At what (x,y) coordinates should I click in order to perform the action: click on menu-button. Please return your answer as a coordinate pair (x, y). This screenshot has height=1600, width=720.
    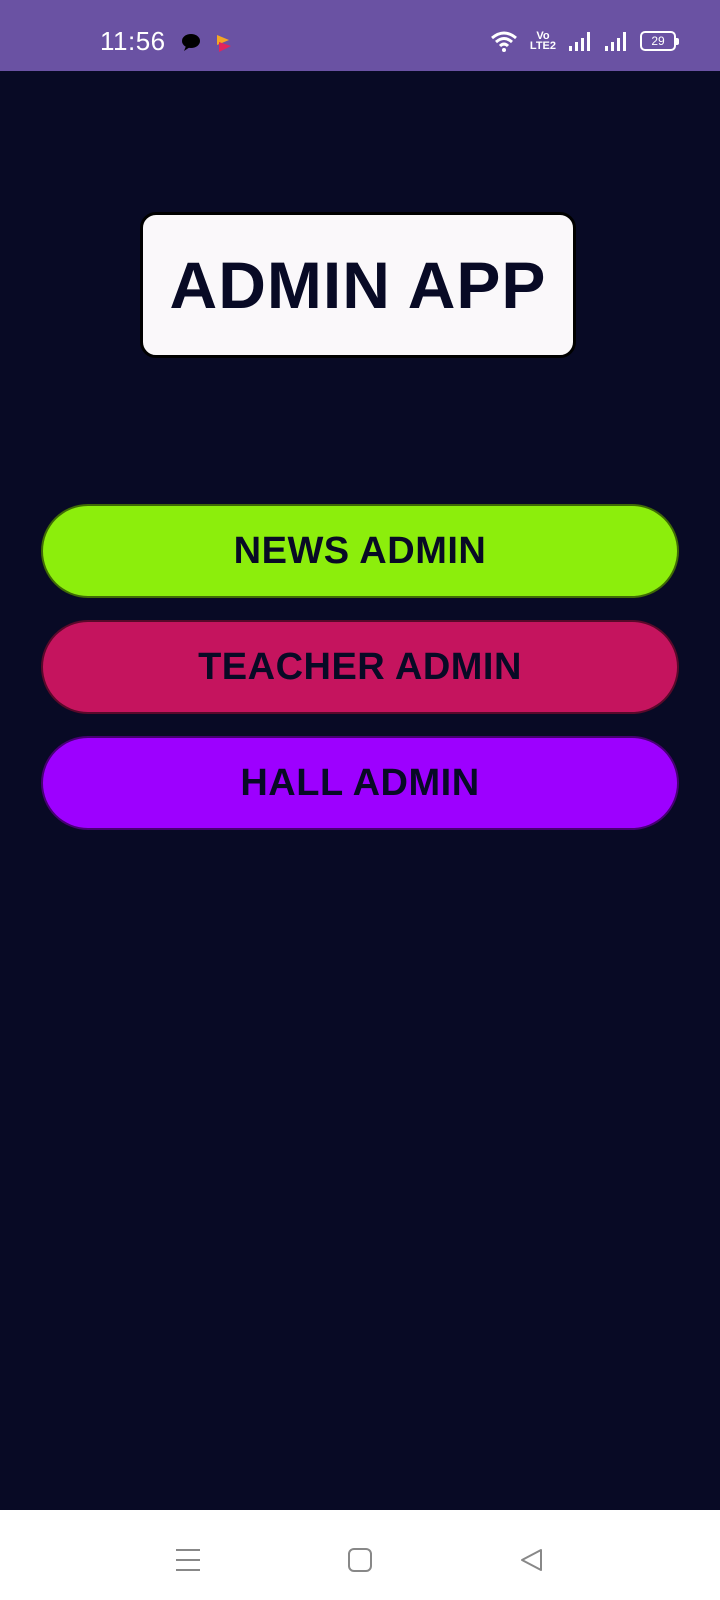
    Looking at the image, I should click on (188, 1560).